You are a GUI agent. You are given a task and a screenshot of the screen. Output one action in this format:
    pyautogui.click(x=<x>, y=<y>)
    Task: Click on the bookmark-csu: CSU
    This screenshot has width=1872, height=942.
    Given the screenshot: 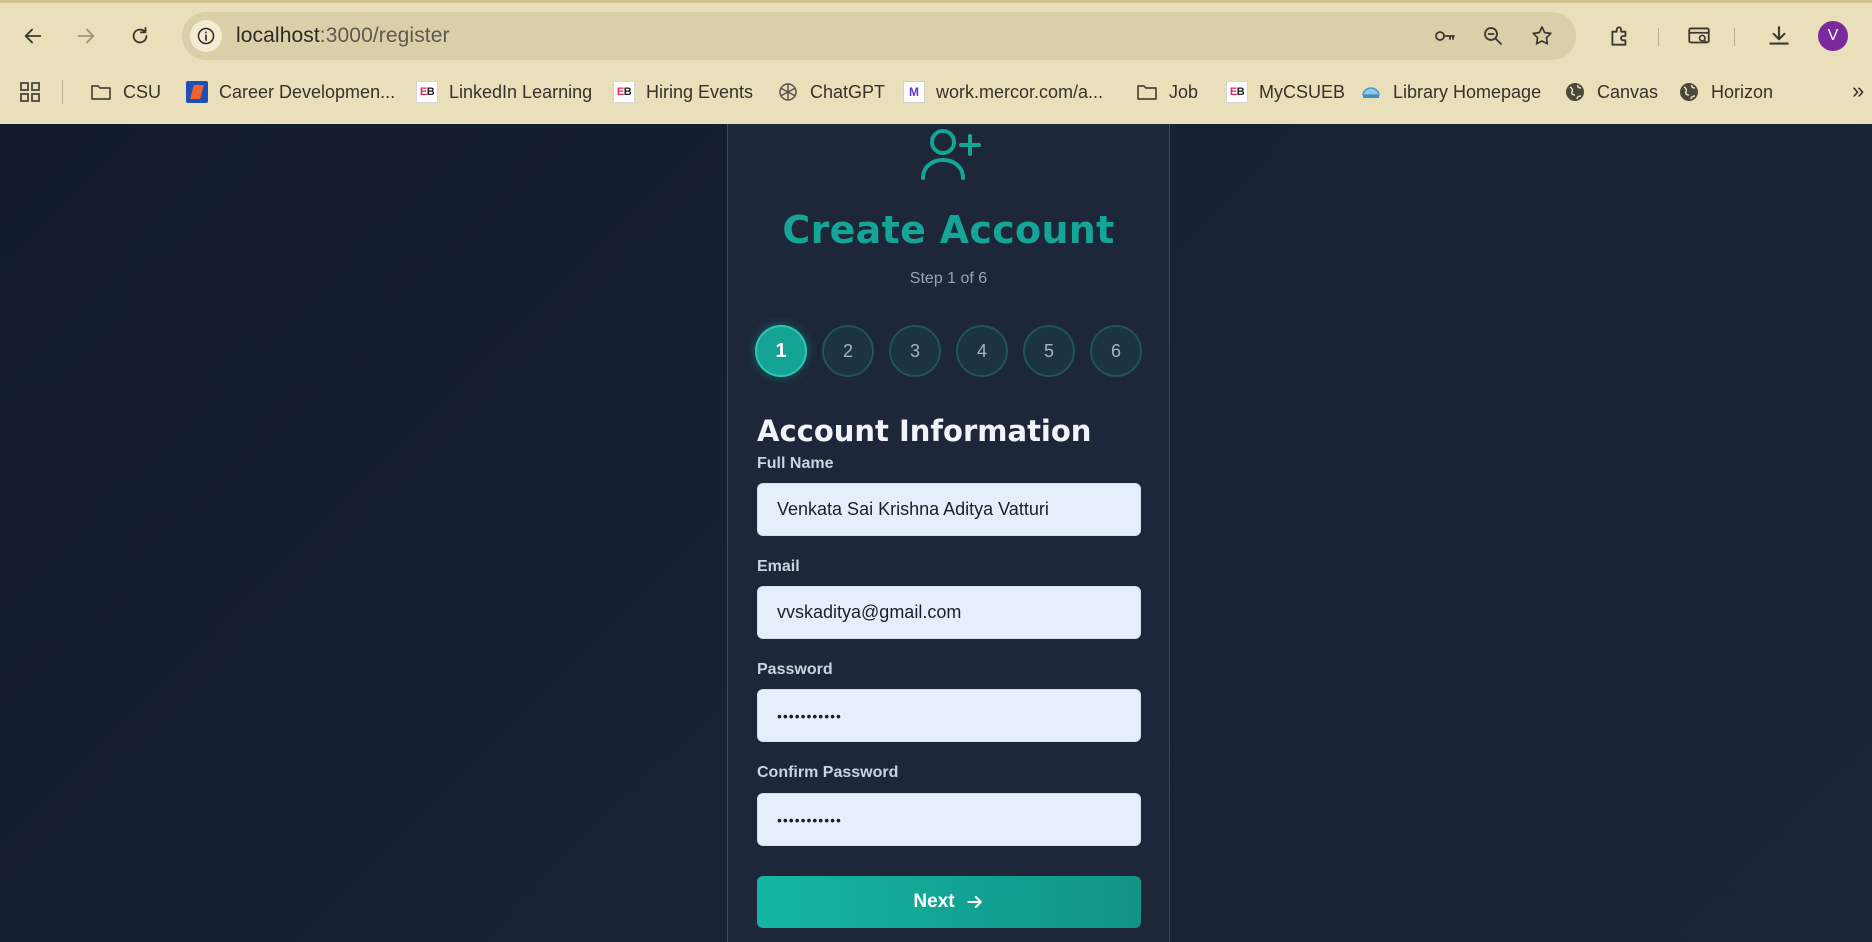 What is the action you would take?
    pyautogui.click(x=125, y=92)
    